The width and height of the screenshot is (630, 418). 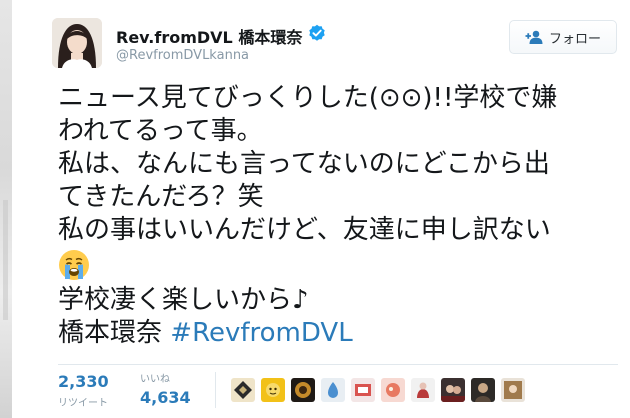 I want to click on liker-avatars, so click(x=378, y=390).